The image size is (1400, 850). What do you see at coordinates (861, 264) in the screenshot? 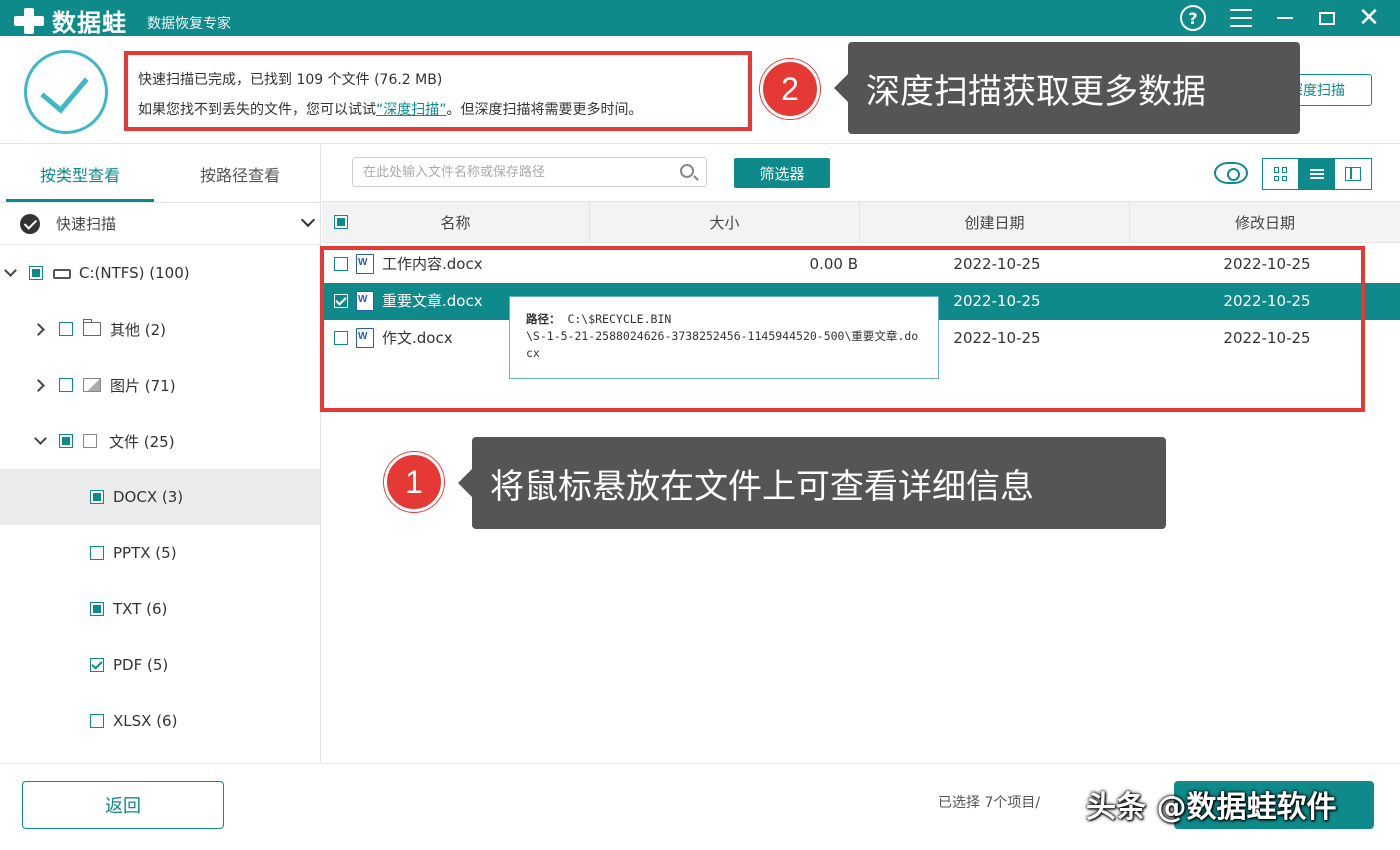
I see `table-row: 工作内容.docx 0.00 B 2022-10-25 2022-10-25` at bounding box center [861, 264].